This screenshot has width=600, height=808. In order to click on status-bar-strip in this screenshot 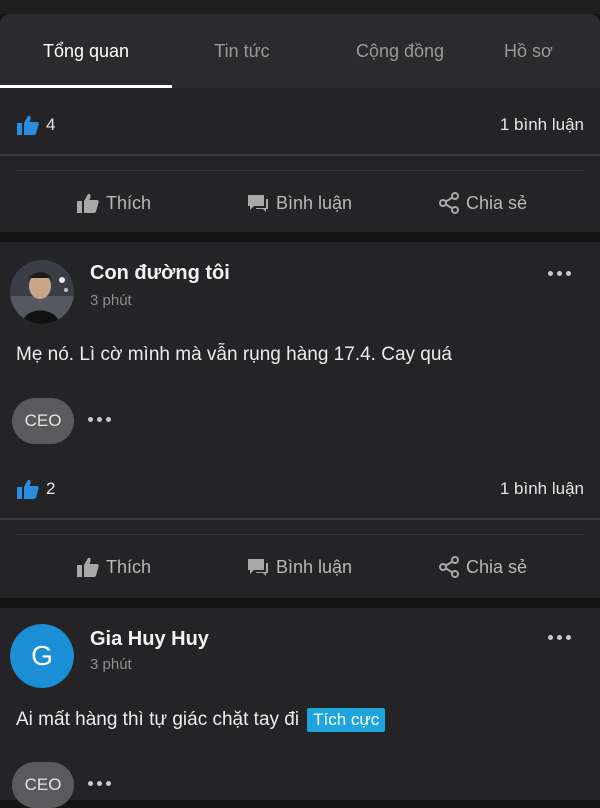, I will do `click(300, 7)`.